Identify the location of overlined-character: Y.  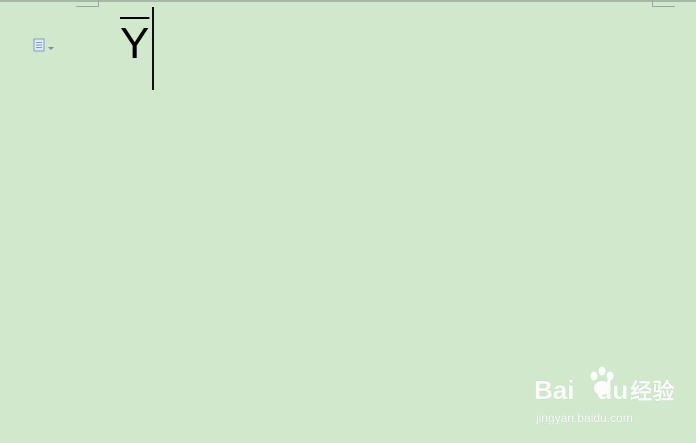
(135, 43).